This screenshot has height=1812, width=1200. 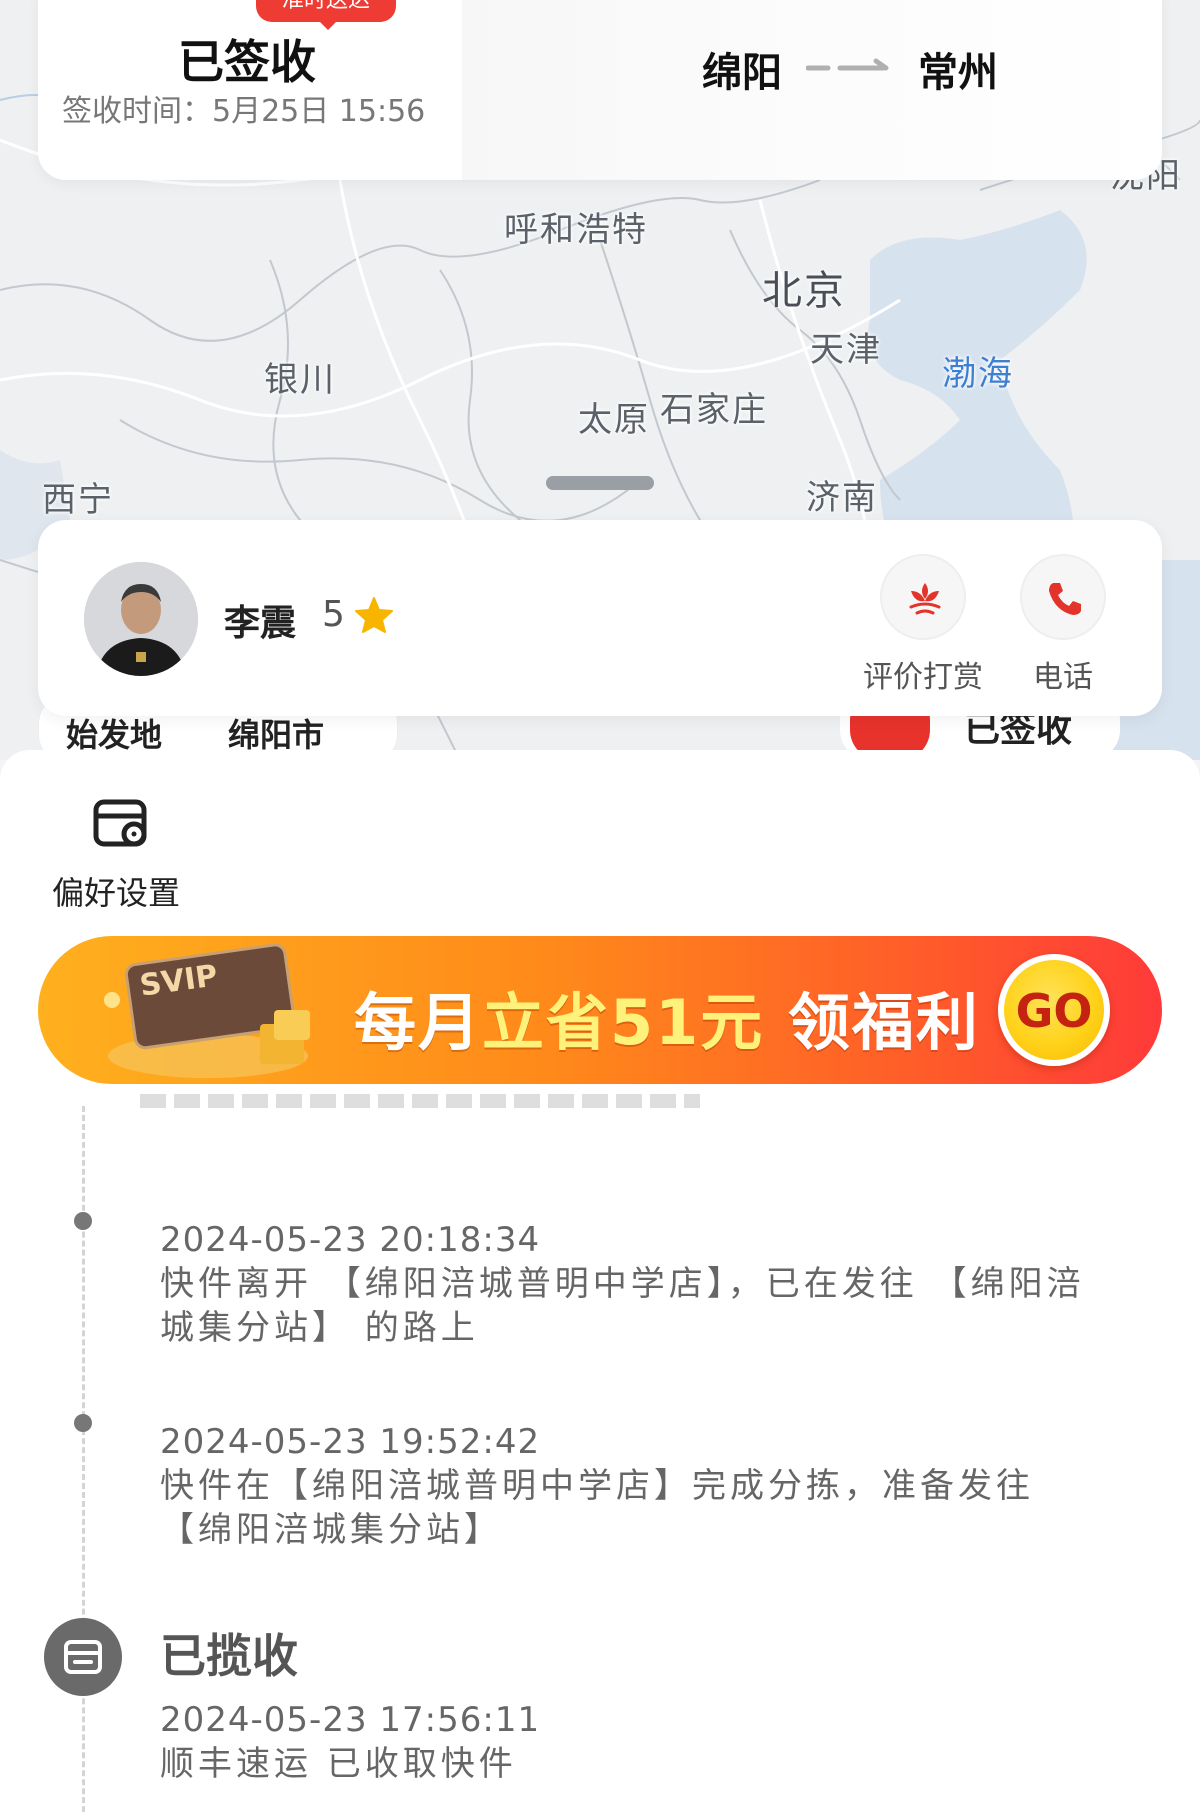 I want to click on clipped-timeline-text, so click(x=420, y=1101).